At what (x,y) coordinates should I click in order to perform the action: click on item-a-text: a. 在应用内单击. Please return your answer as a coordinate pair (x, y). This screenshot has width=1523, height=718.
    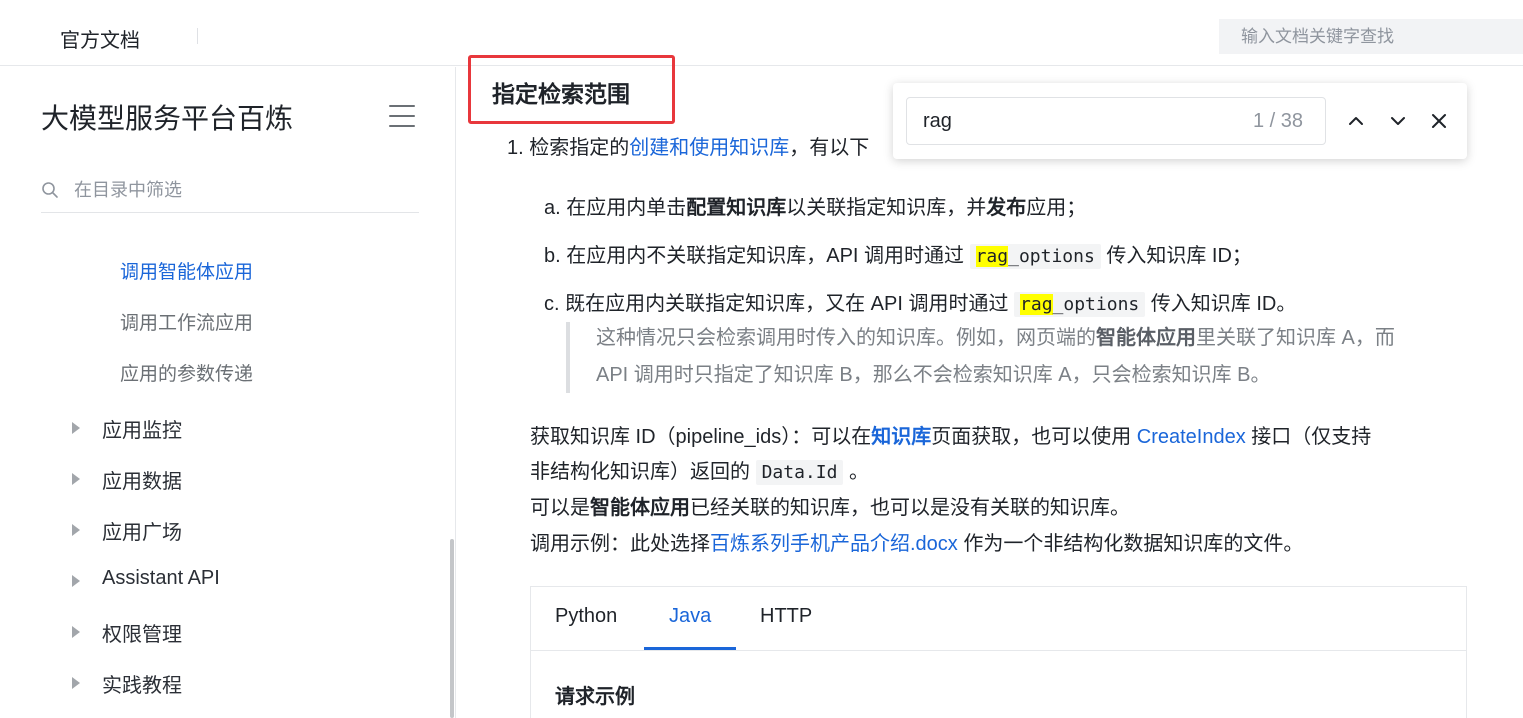
    Looking at the image, I should click on (615, 208).